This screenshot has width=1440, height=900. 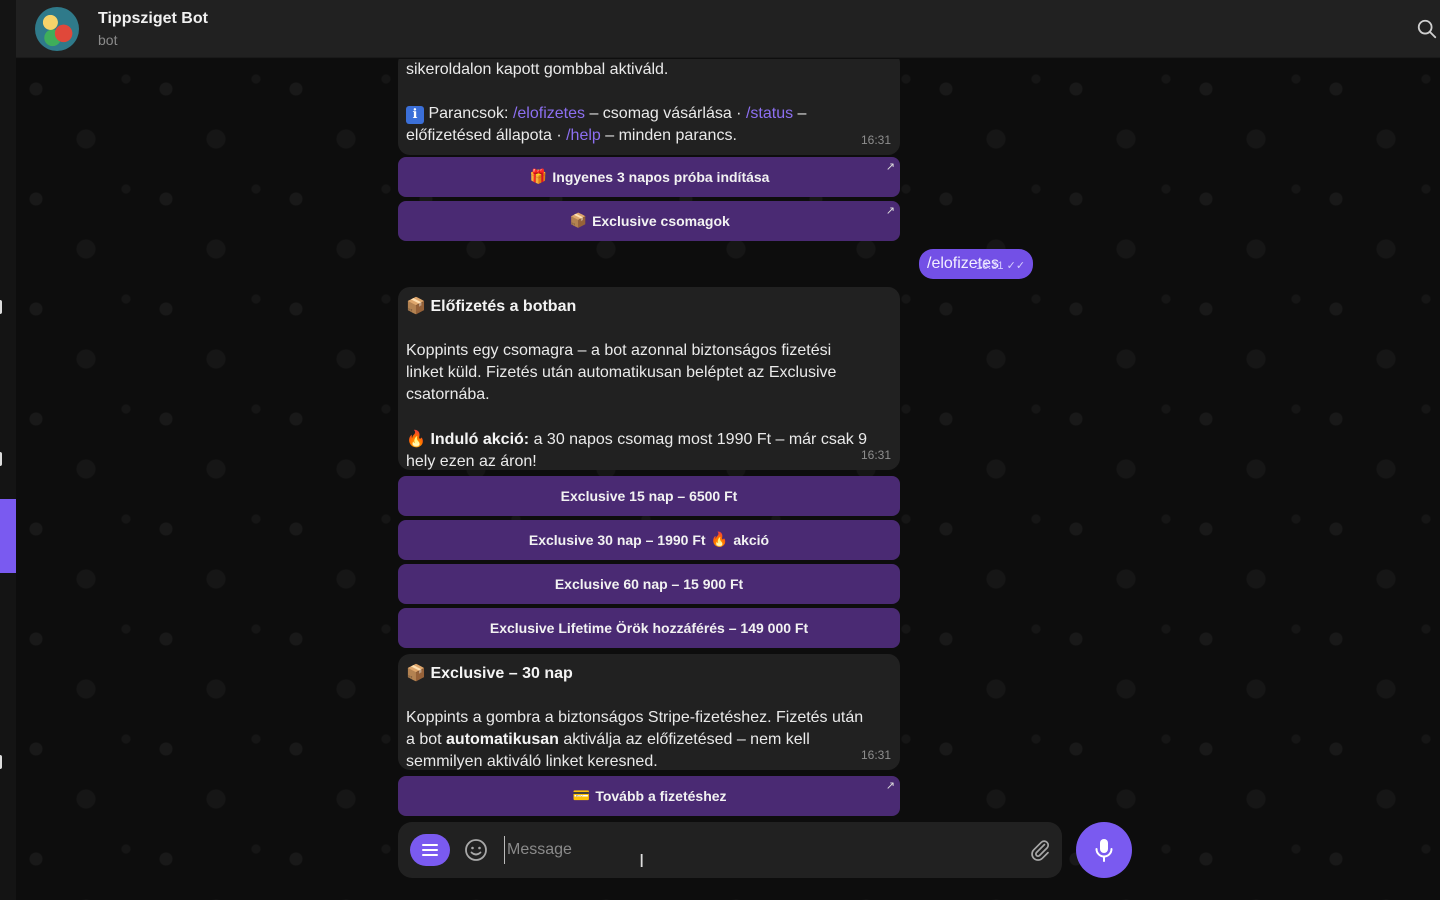 I want to click on chat-subtitle: bot, so click(x=108, y=40).